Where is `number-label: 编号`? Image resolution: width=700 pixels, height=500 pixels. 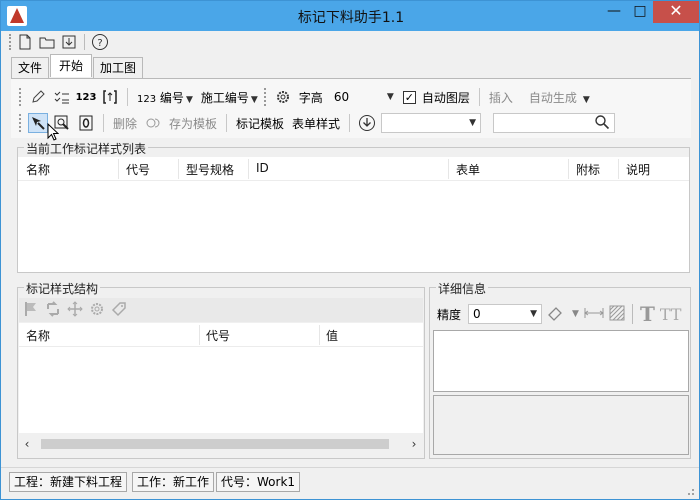 number-label: 编号 is located at coordinates (171, 97).